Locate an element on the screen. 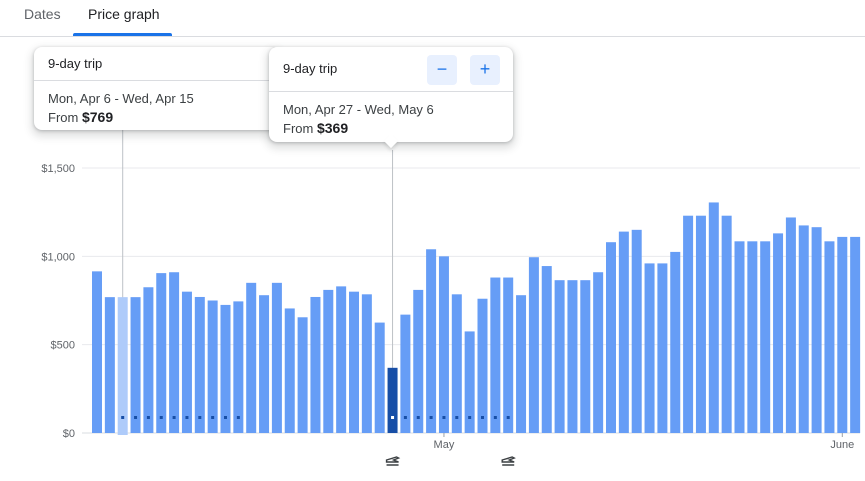  zoom-out-button: − is located at coordinates (442, 70).